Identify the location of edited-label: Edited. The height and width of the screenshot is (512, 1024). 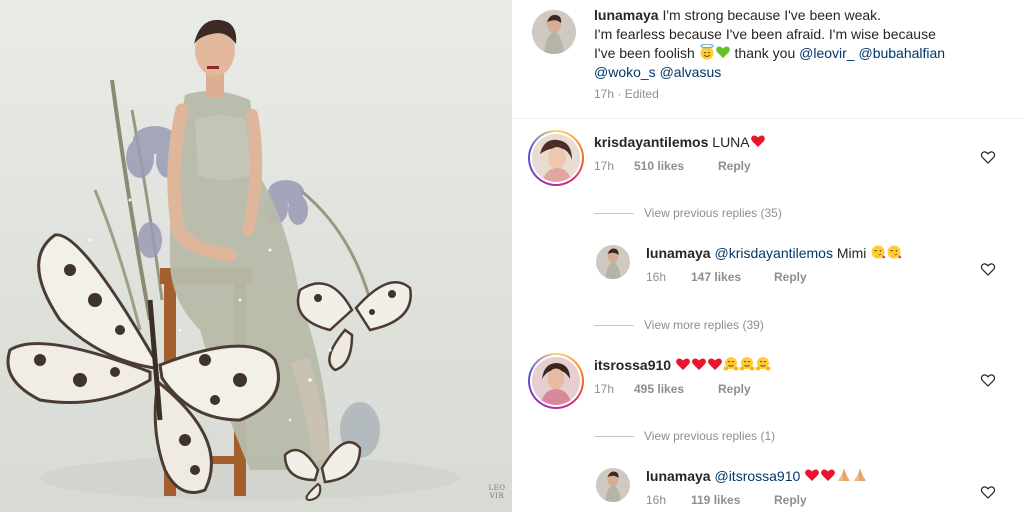
(641, 94).